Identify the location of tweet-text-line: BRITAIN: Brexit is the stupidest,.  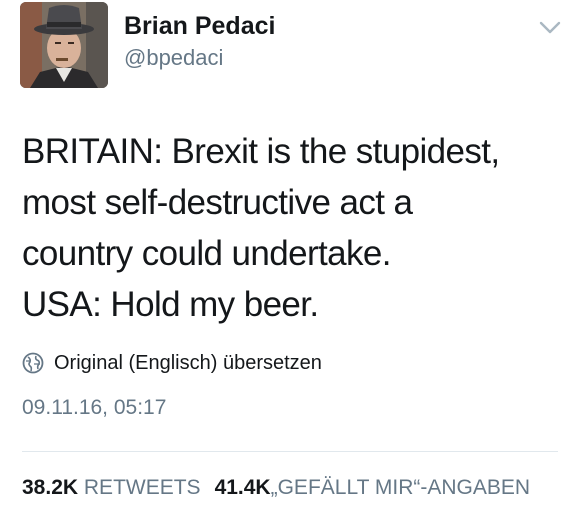
(261, 151).